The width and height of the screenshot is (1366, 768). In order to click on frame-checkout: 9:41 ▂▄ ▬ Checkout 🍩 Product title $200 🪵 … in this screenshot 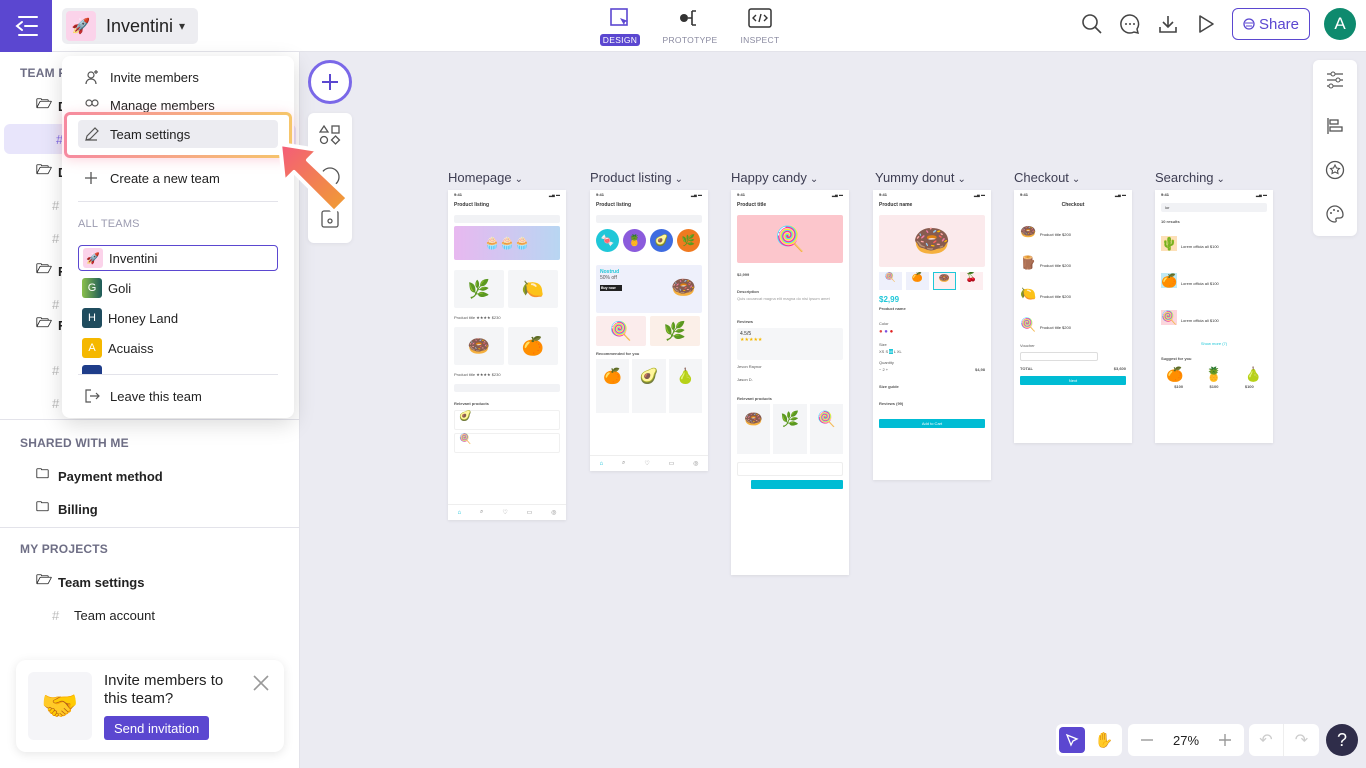, I will do `click(1073, 316)`.